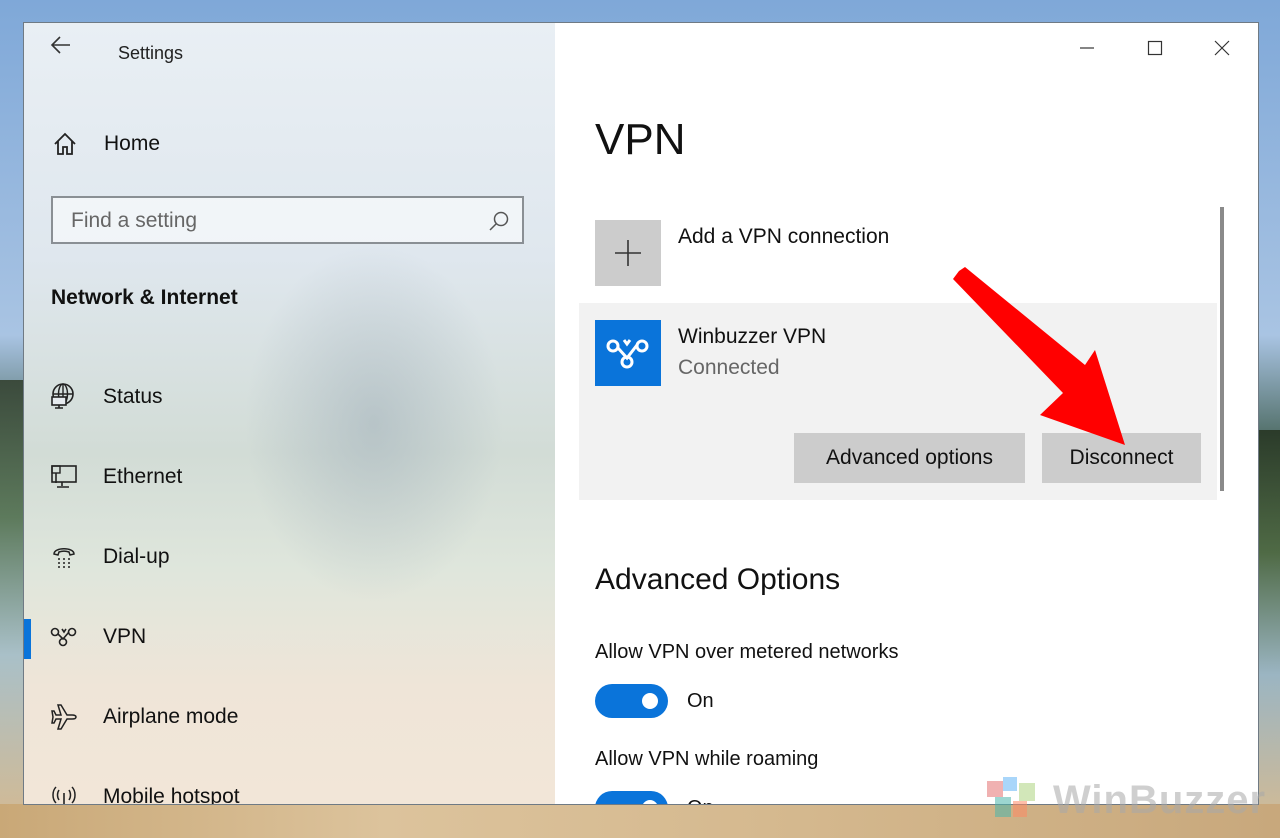 The width and height of the screenshot is (1280, 838). I want to click on sidebar-item-label: Mobile hotspot, so click(171, 794).